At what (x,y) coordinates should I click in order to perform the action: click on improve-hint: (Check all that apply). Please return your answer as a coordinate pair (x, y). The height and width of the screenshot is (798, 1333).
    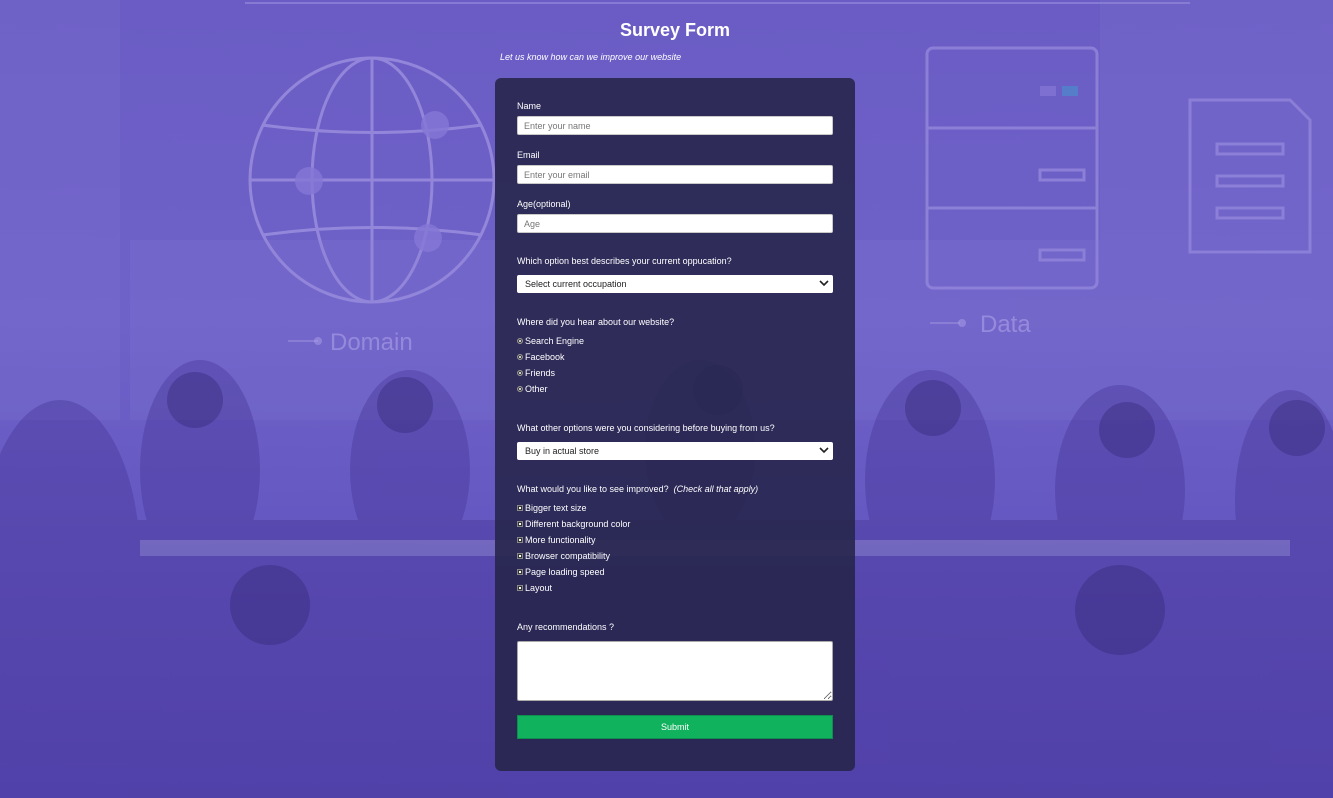
    Looking at the image, I should click on (716, 489).